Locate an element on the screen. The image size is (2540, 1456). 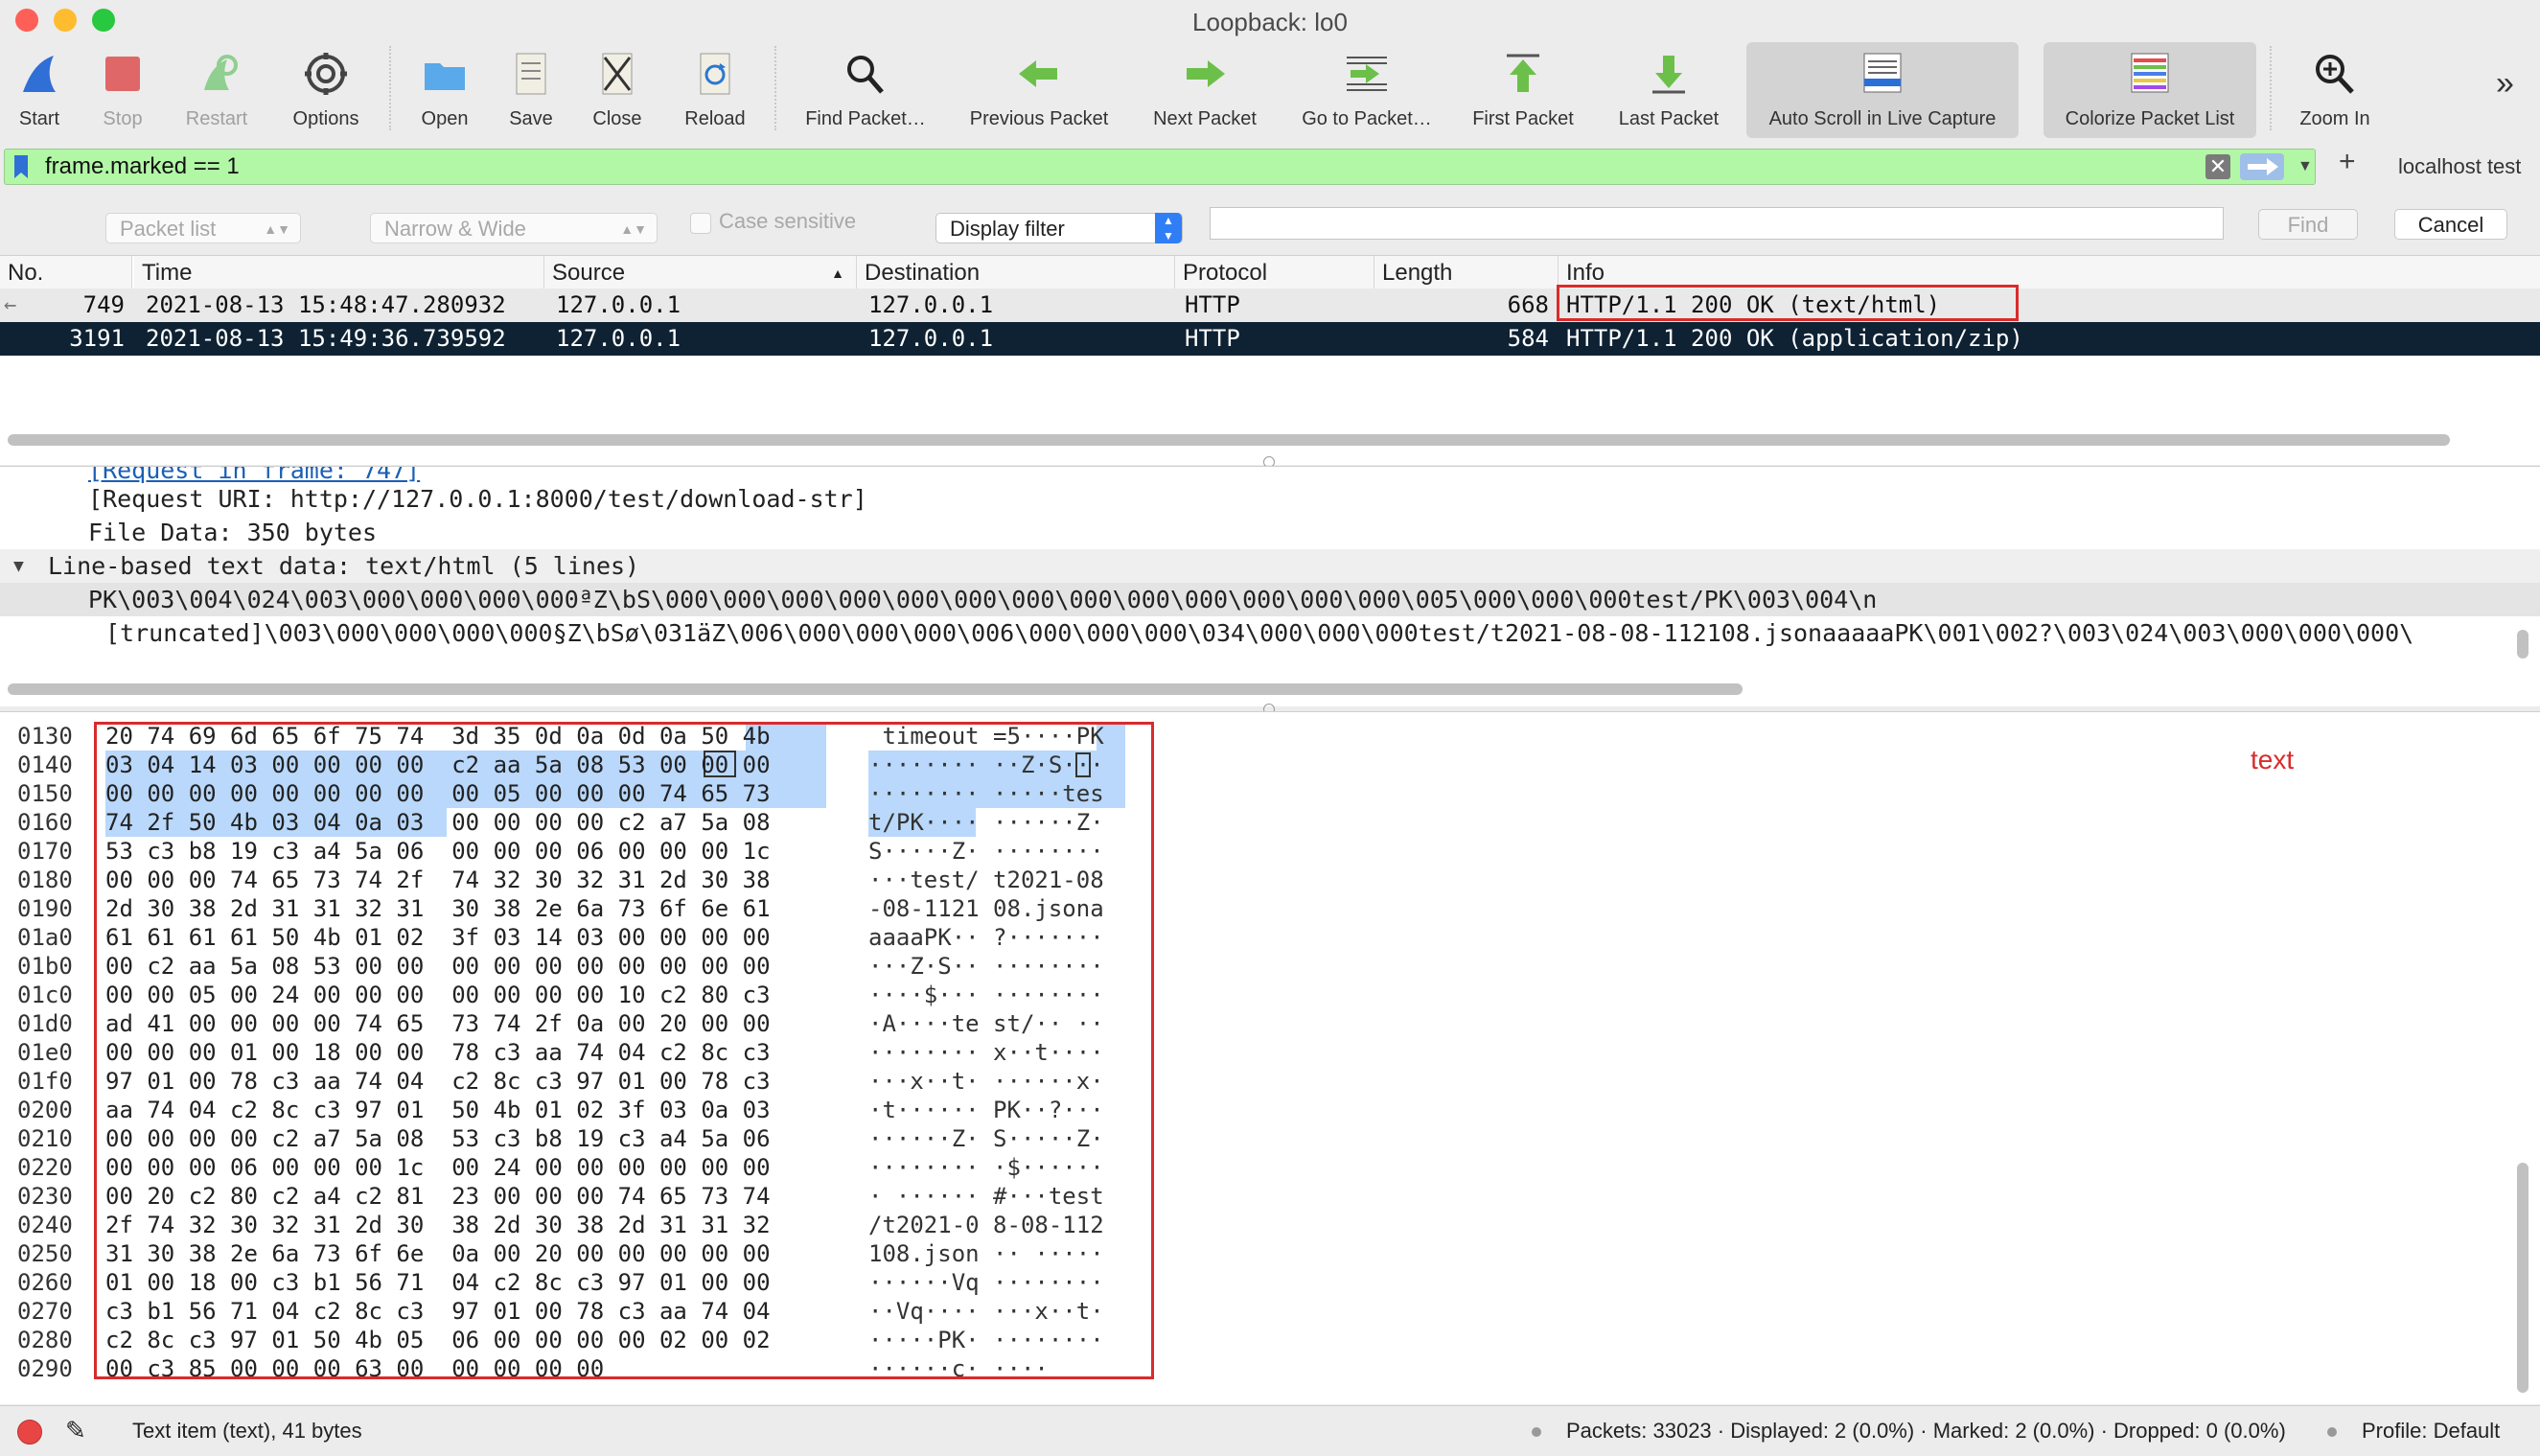
byte-offset: 0280 is located at coordinates (45, 1340).